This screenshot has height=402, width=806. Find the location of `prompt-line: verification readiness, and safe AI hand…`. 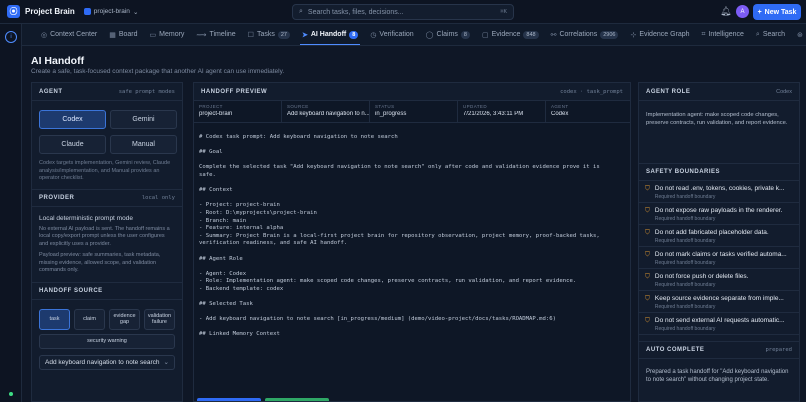

prompt-line: verification readiness, and safe AI hand… is located at coordinates (273, 243).